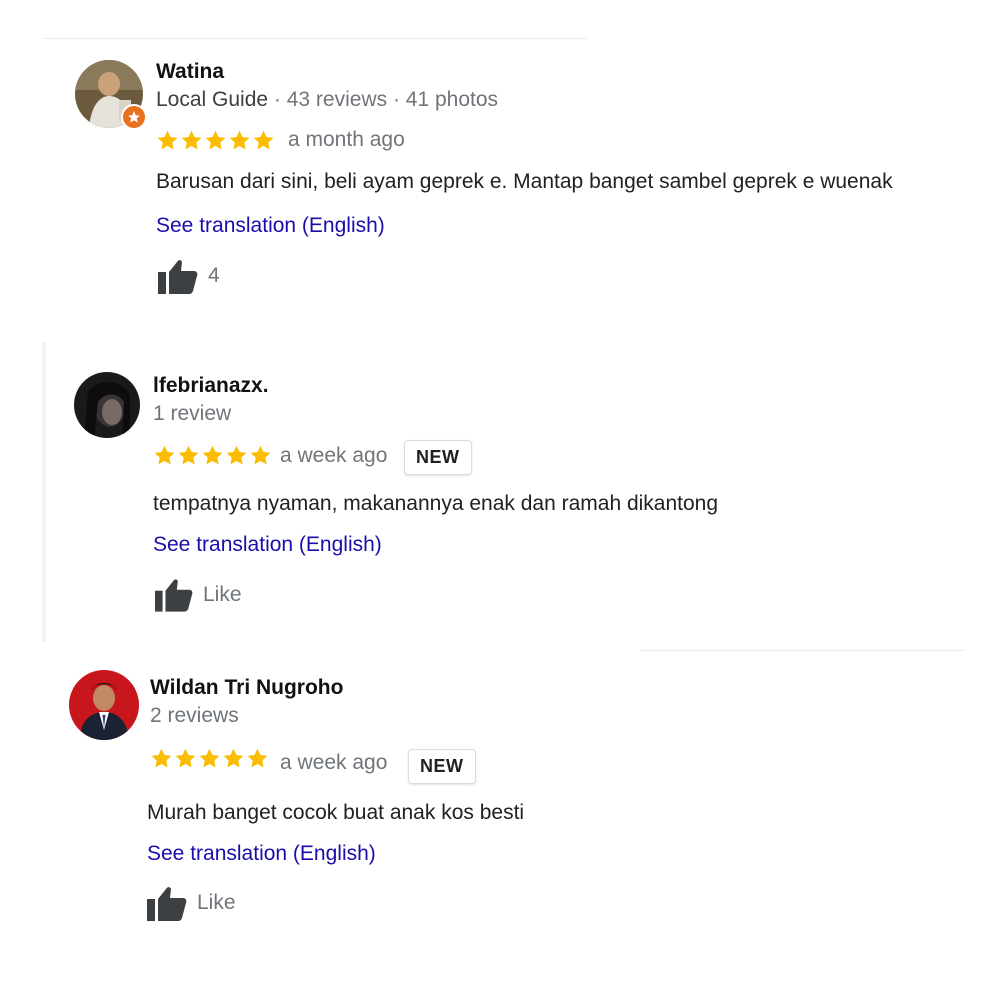 The height and width of the screenshot is (1000, 1000). I want to click on like-button: 4, so click(189, 276).